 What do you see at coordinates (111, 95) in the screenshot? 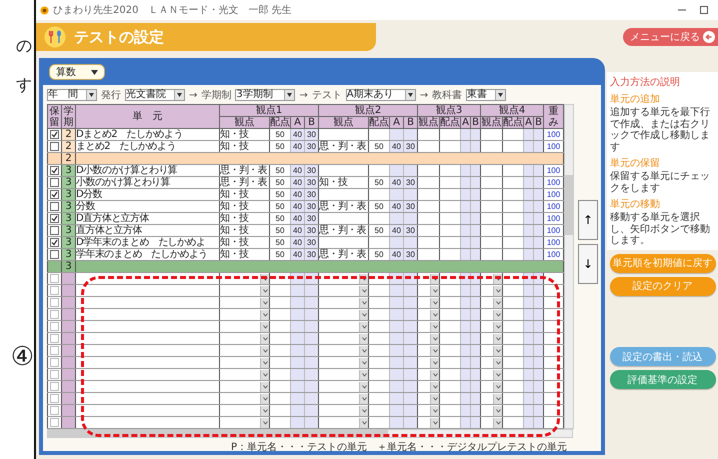
I see `filter-label: 発行` at bounding box center [111, 95].